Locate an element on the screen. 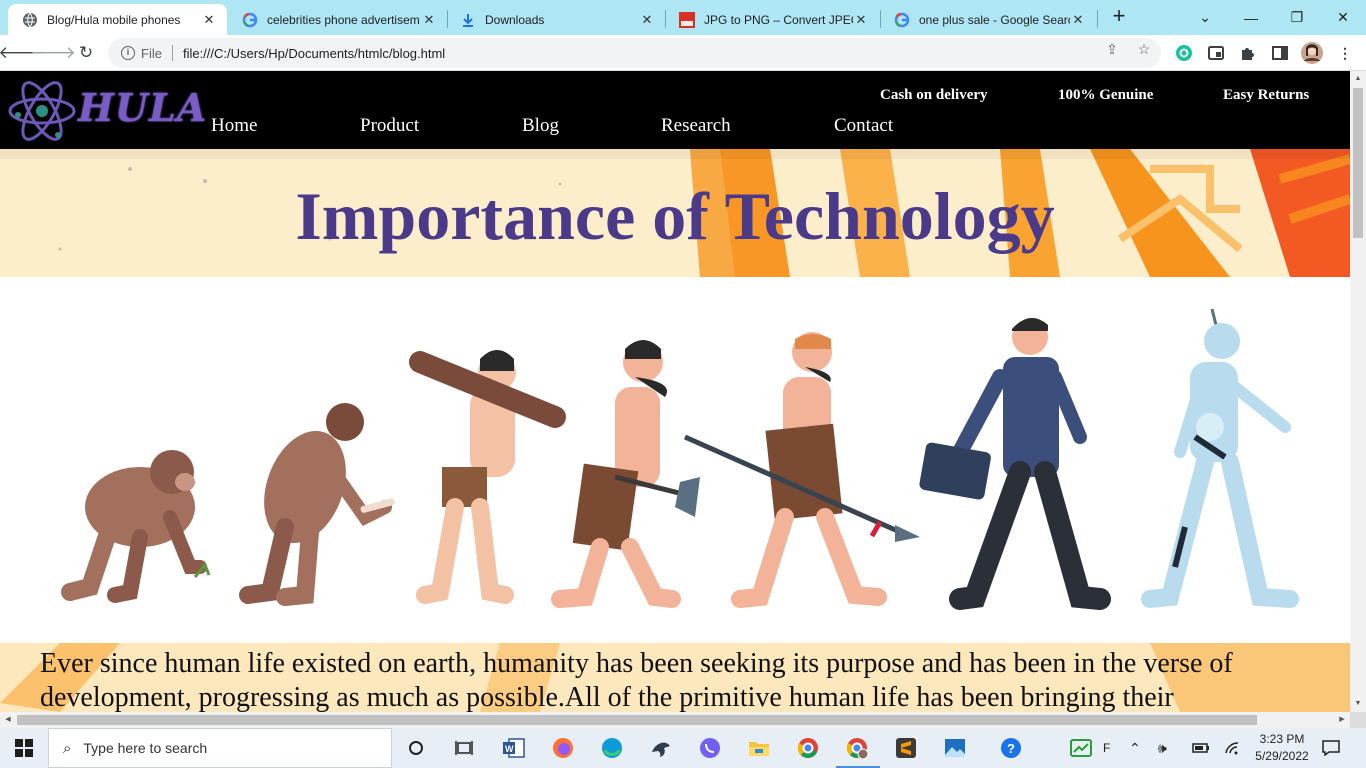 Image resolution: width=1366 pixels, height=768 pixels. scroll-left-arrow-icon: ◀ is located at coordinates (8, 720).